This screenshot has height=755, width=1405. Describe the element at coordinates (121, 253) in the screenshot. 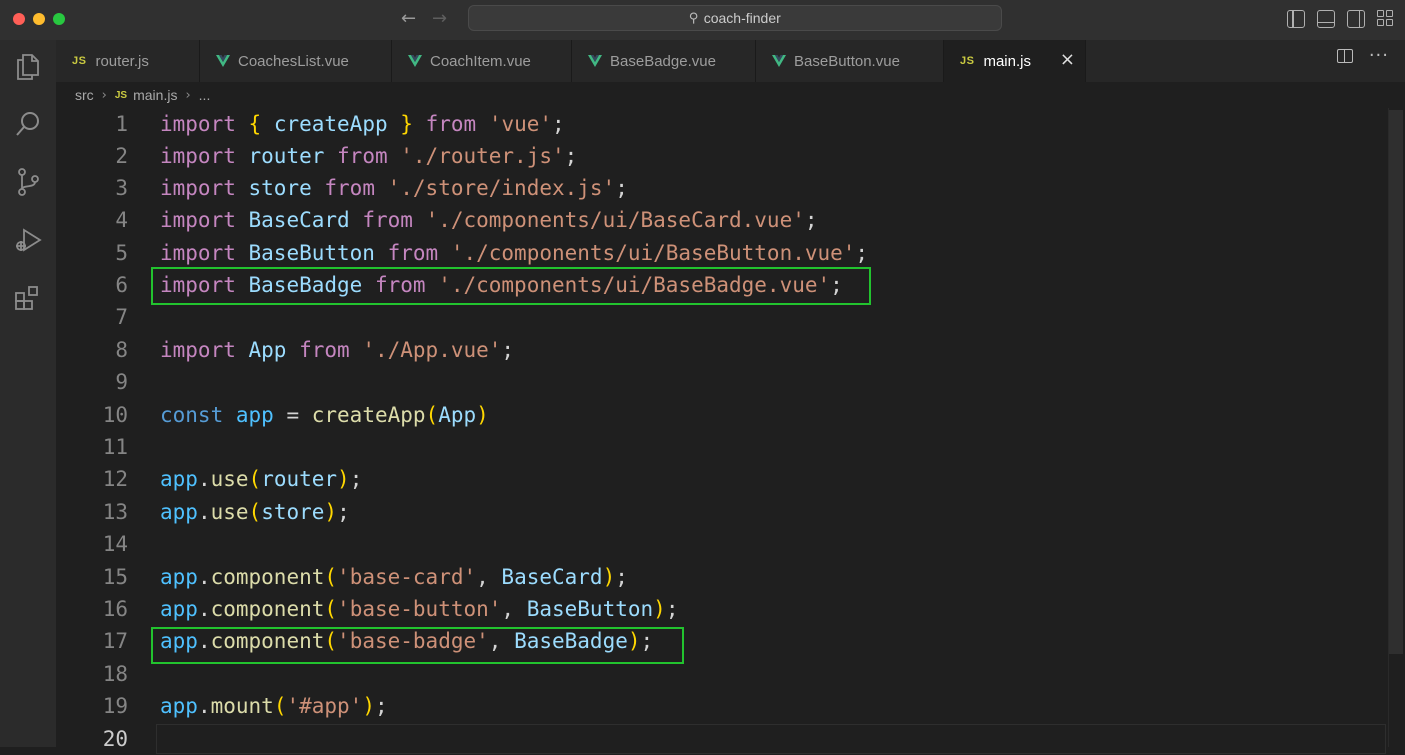

I see `line-number: 5` at that location.